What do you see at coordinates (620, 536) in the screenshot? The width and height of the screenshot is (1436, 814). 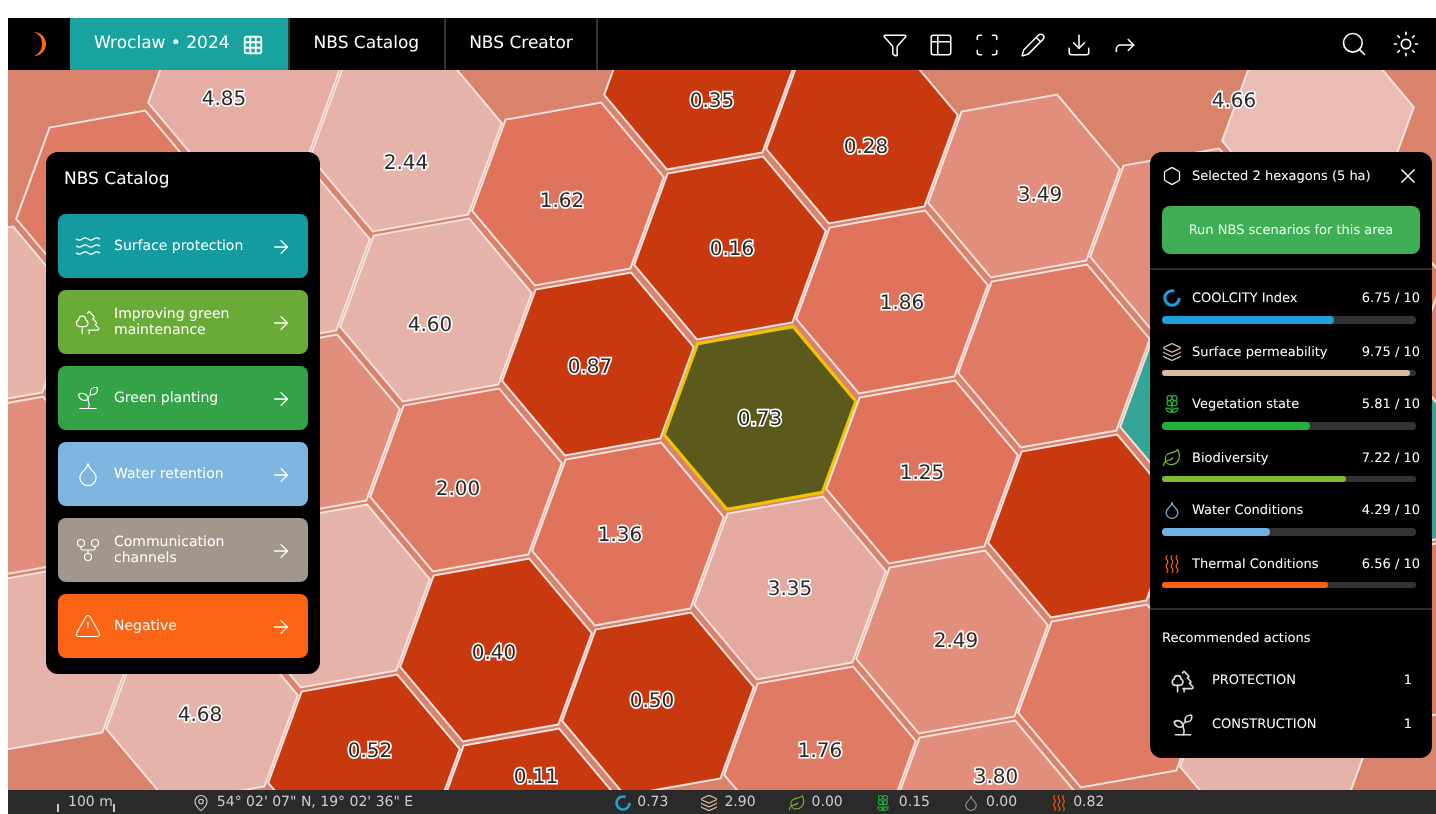 I see `hexagon-value: 1.36` at bounding box center [620, 536].